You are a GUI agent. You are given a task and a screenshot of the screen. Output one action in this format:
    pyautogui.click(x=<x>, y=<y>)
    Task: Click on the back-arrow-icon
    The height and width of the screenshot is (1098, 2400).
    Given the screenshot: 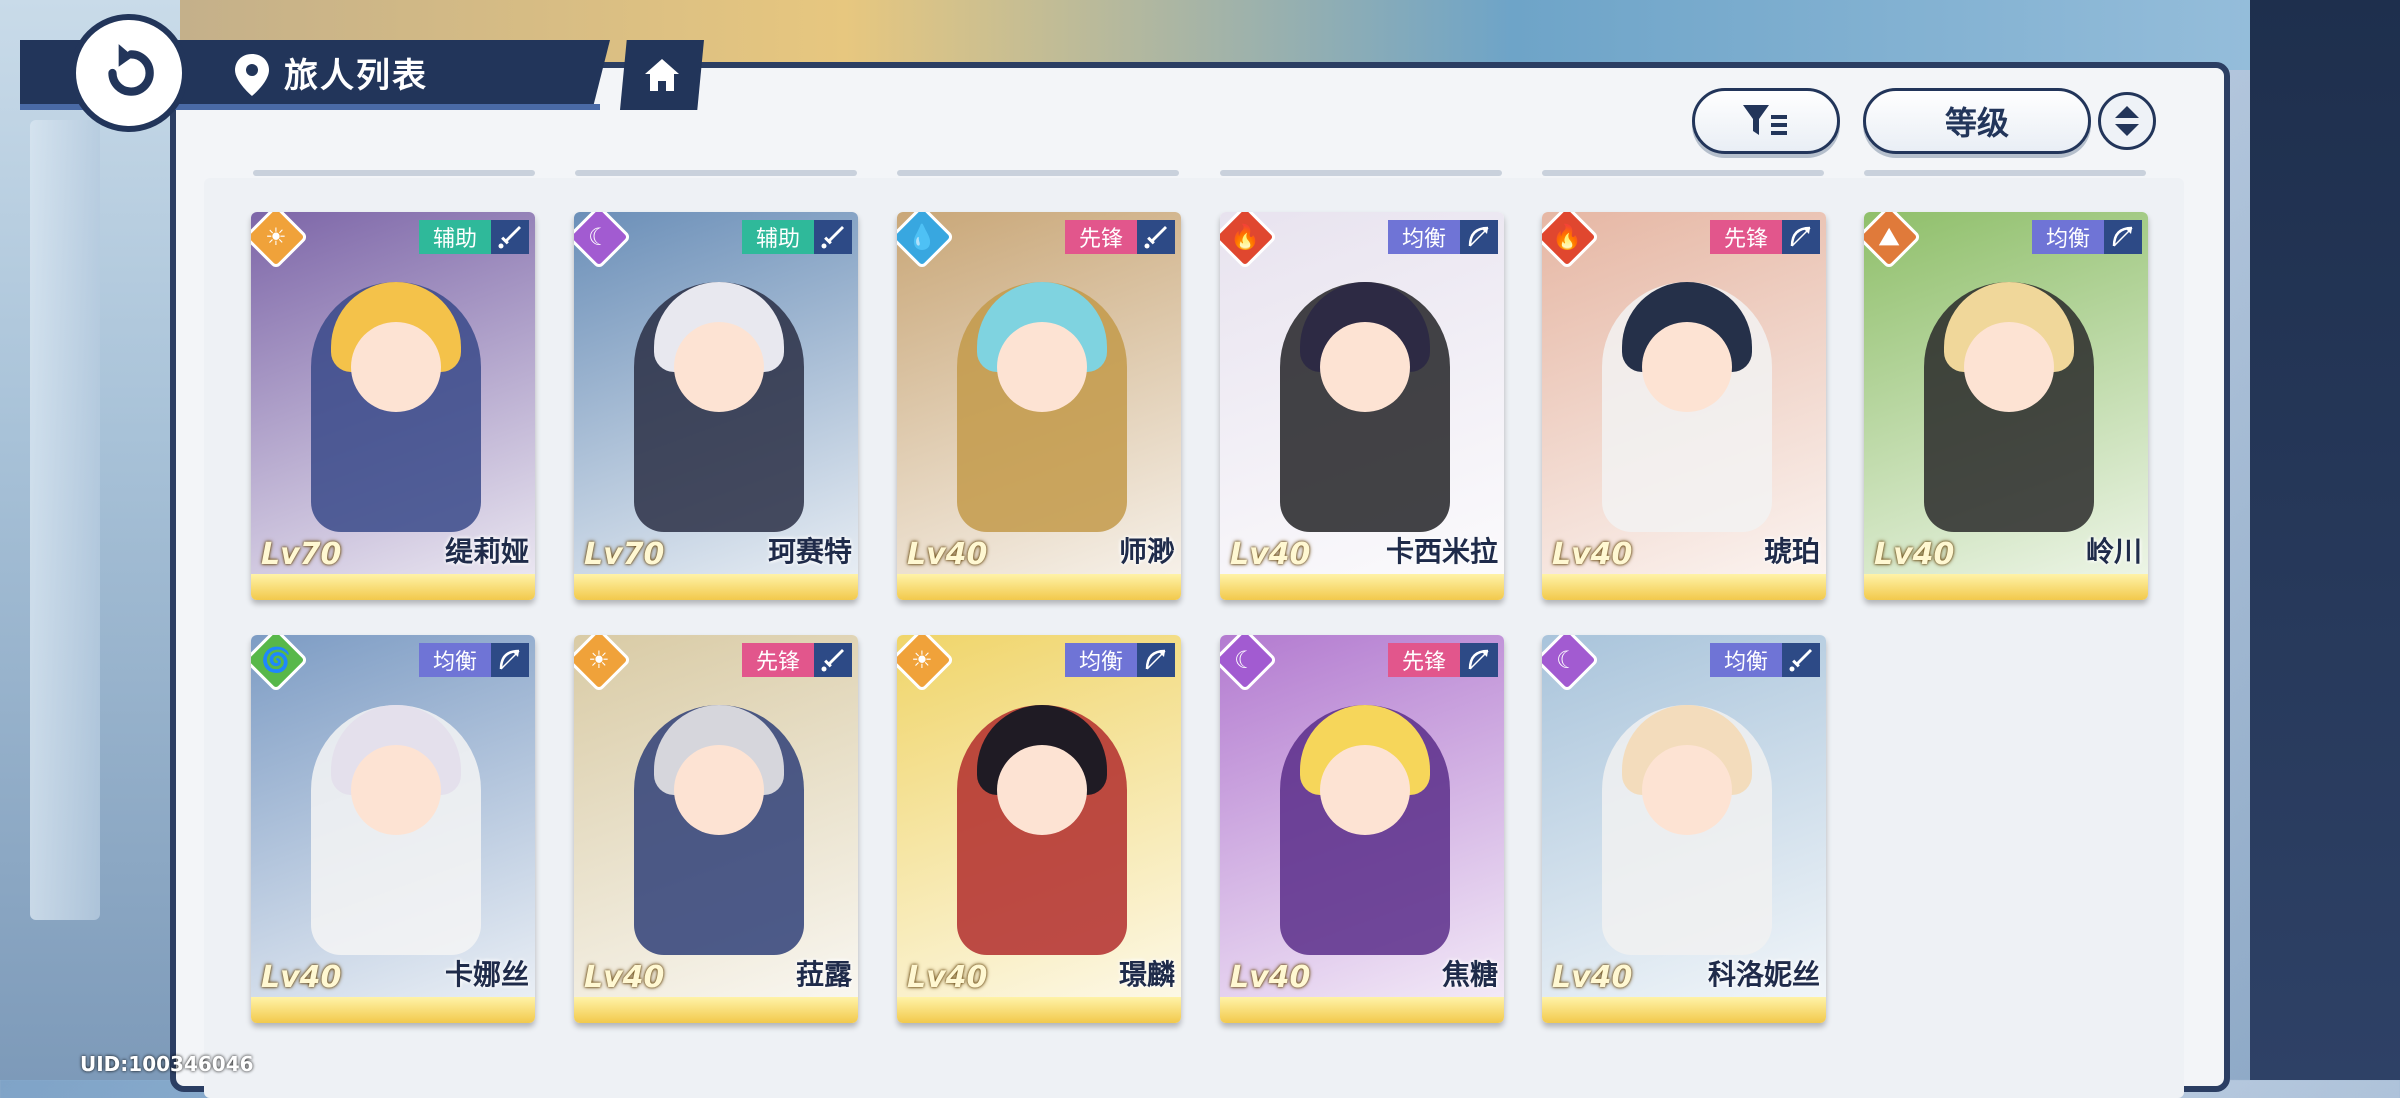 What is the action you would take?
    pyautogui.click(x=131, y=70)
    